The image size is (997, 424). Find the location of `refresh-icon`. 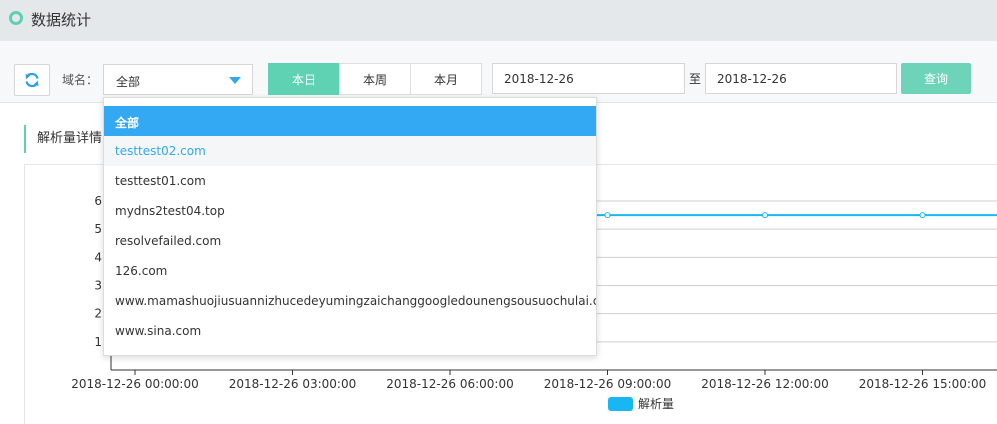

refresh-icon is located at coordinates (32, 80).